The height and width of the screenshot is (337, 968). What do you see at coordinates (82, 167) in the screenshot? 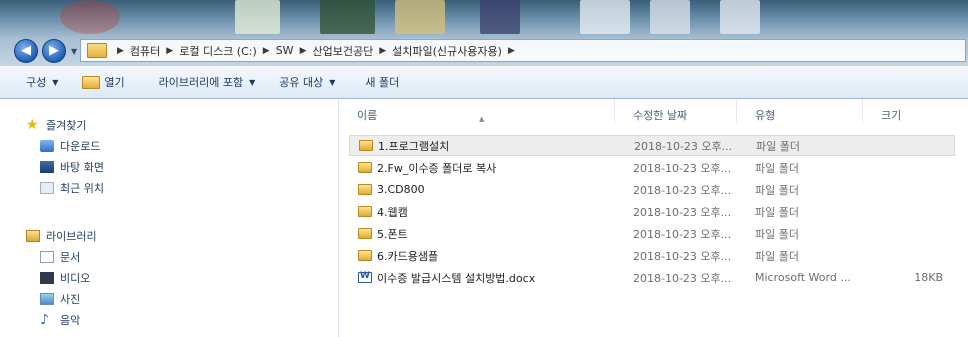
I see `nav-desktop-label: 바탕 화면` at bounding box center [82, 167].